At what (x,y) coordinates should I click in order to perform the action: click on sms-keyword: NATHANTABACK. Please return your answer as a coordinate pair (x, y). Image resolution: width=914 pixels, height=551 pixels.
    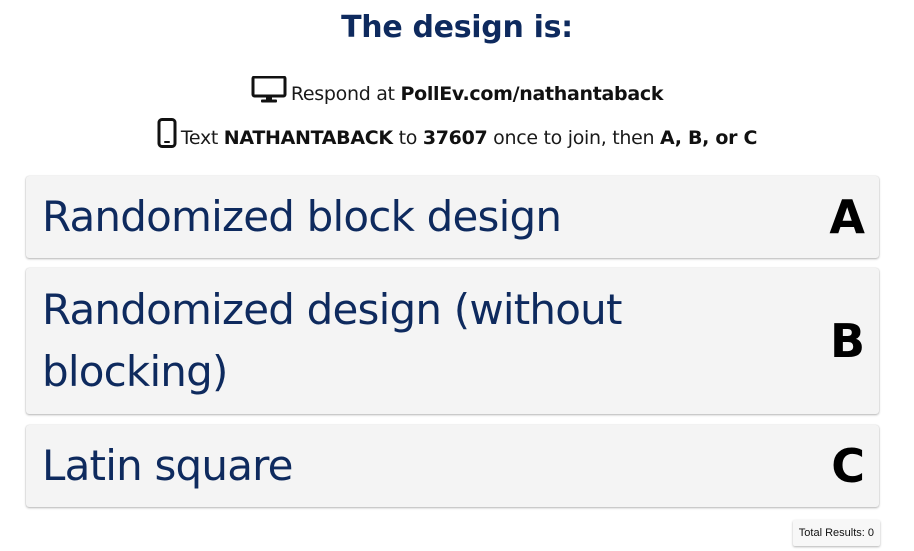
    Looking at the image, I should click on (308, 138).